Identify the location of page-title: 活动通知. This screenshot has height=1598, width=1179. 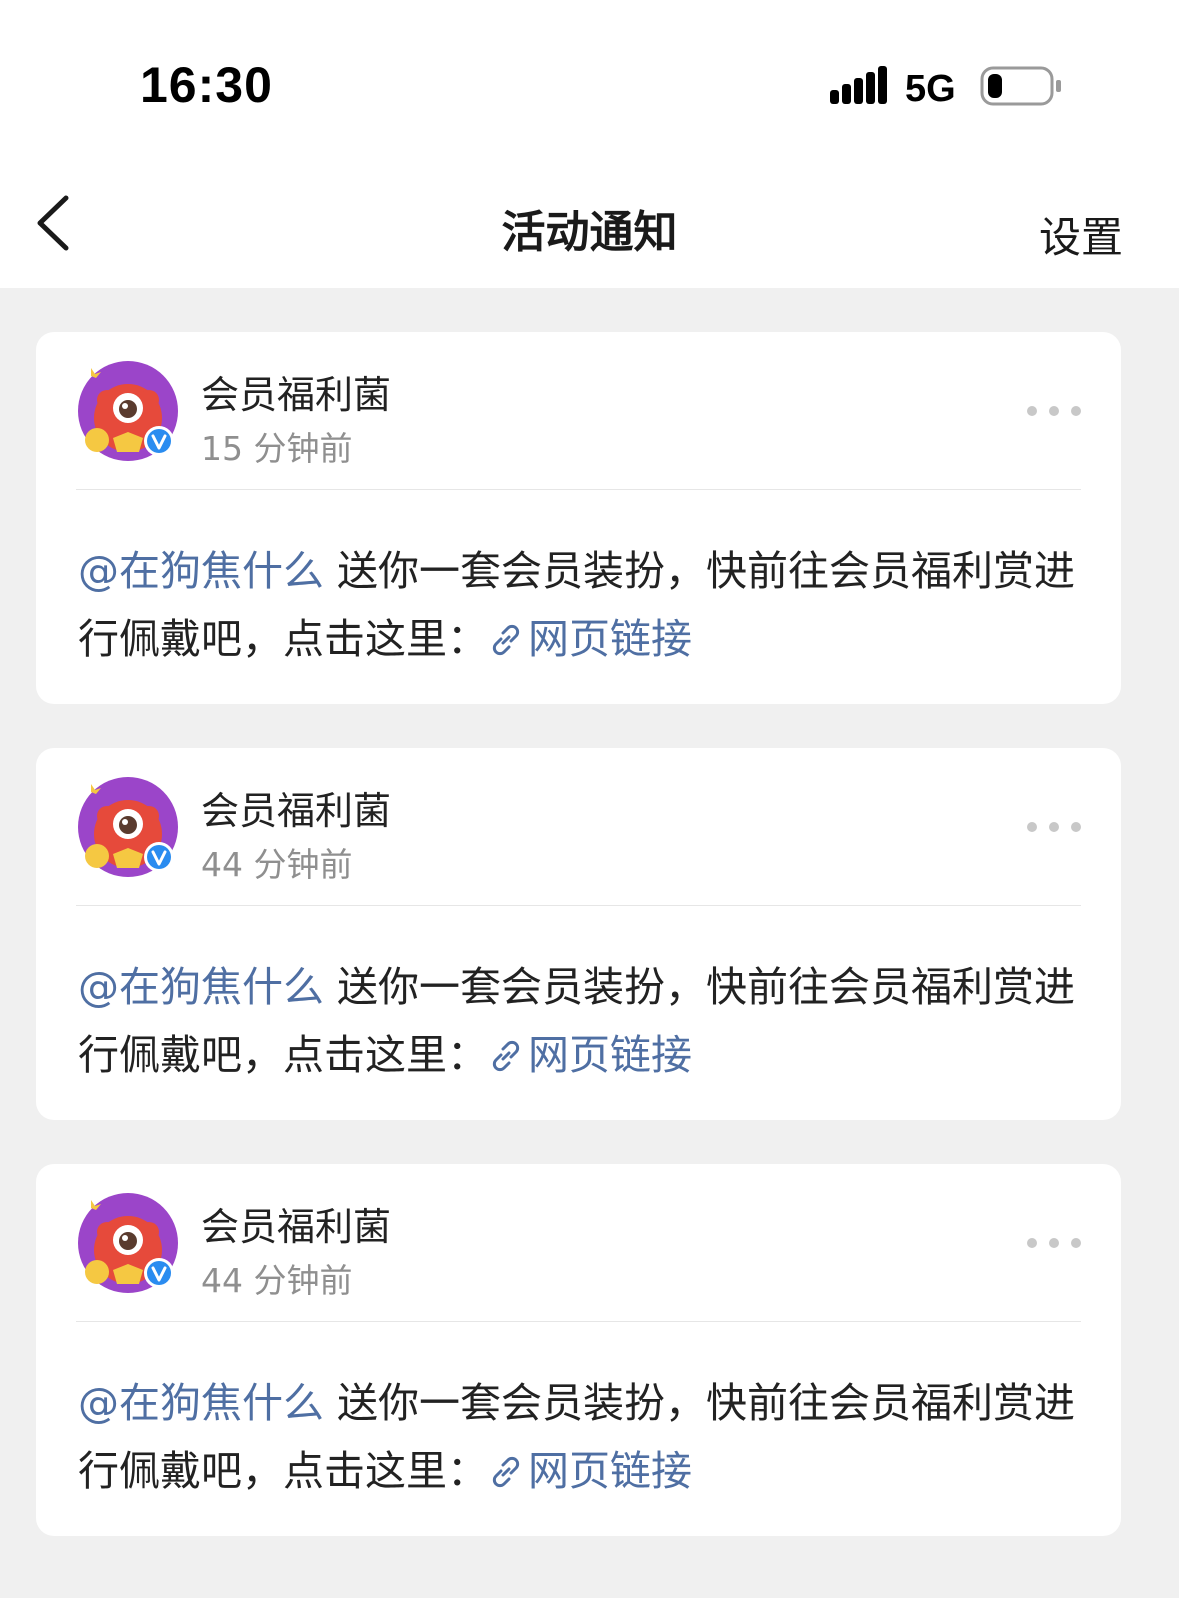
(589, 232).